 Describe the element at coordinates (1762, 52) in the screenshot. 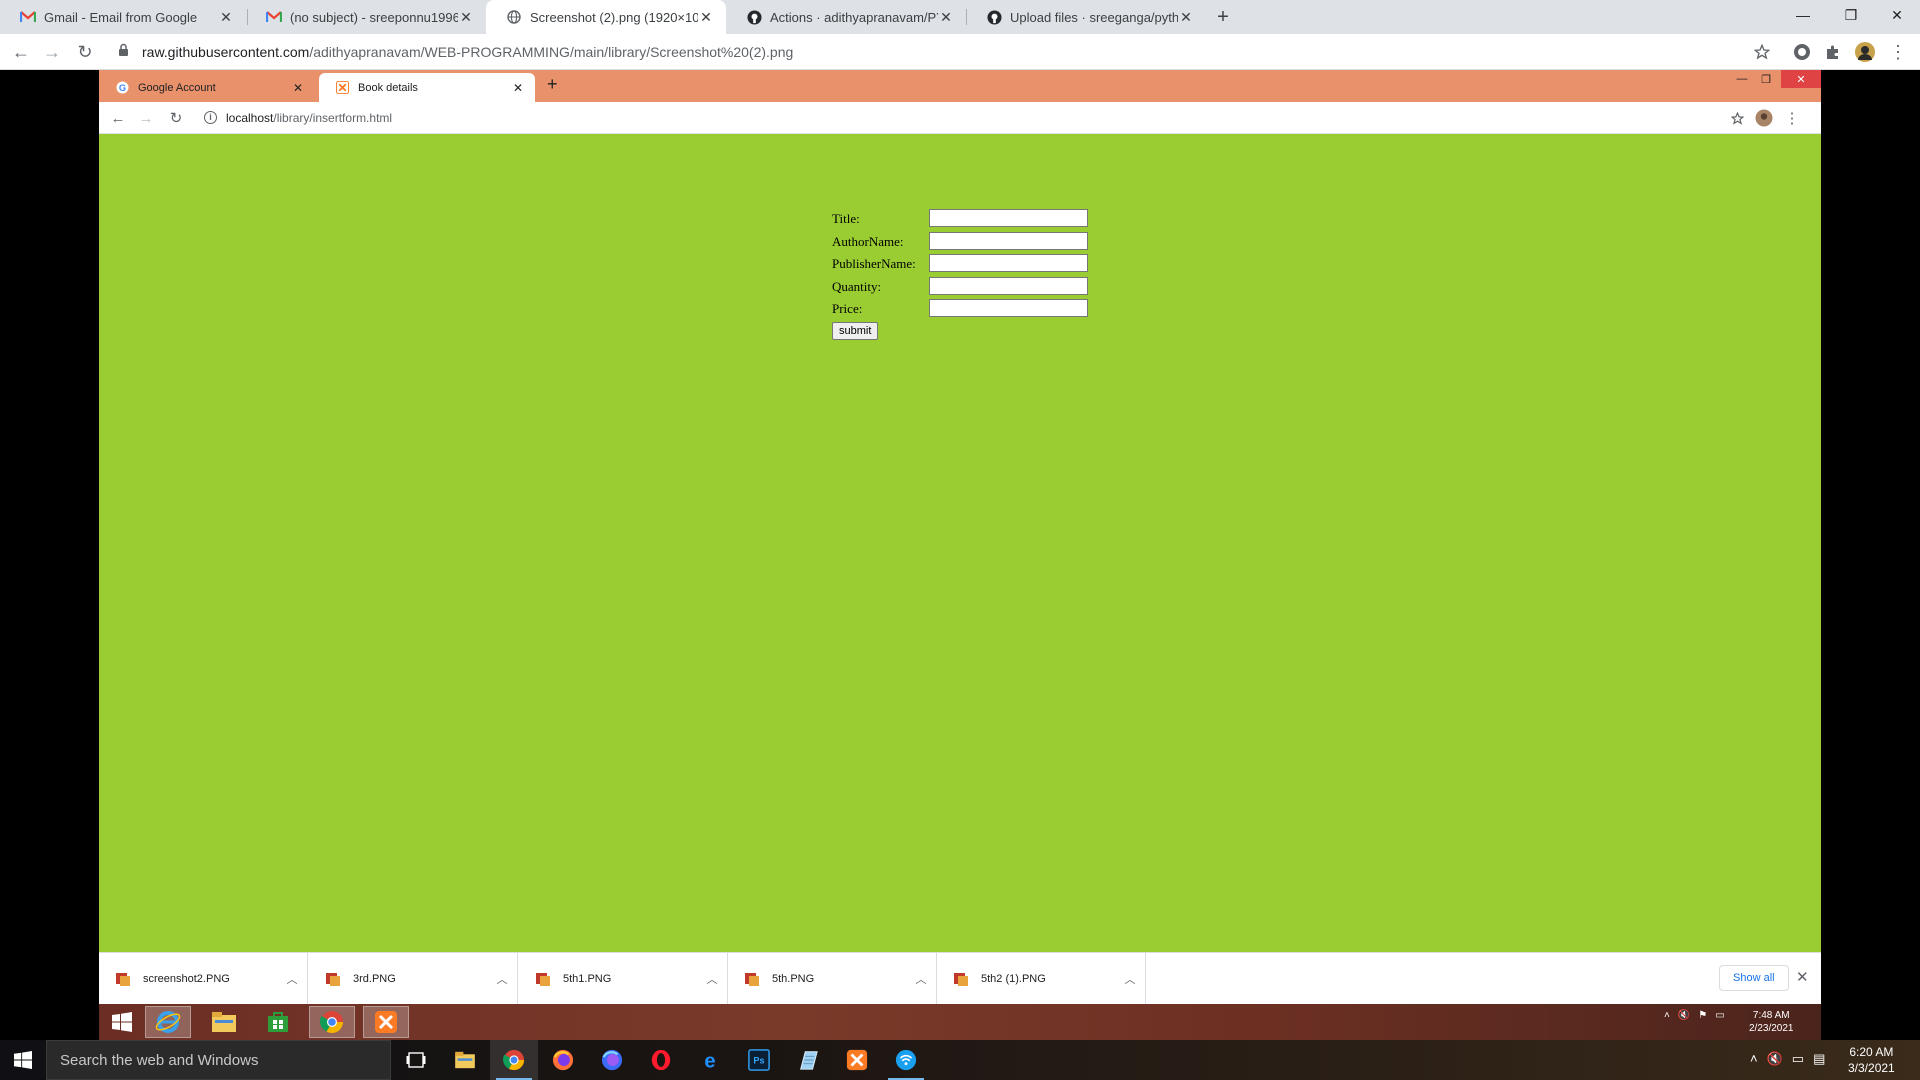

I see `bookmark-star-icon` at that location.